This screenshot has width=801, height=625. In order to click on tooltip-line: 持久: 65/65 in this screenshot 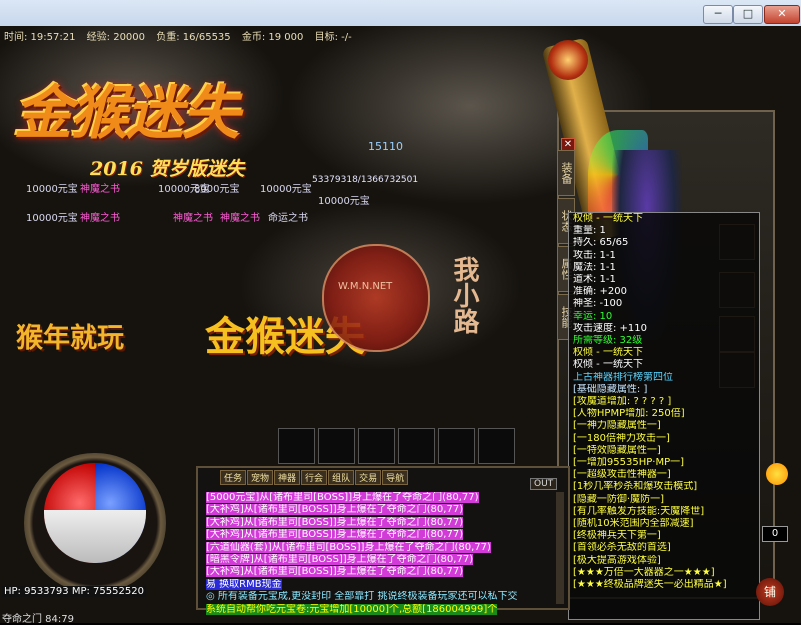, I will do `click(601, 243)`.